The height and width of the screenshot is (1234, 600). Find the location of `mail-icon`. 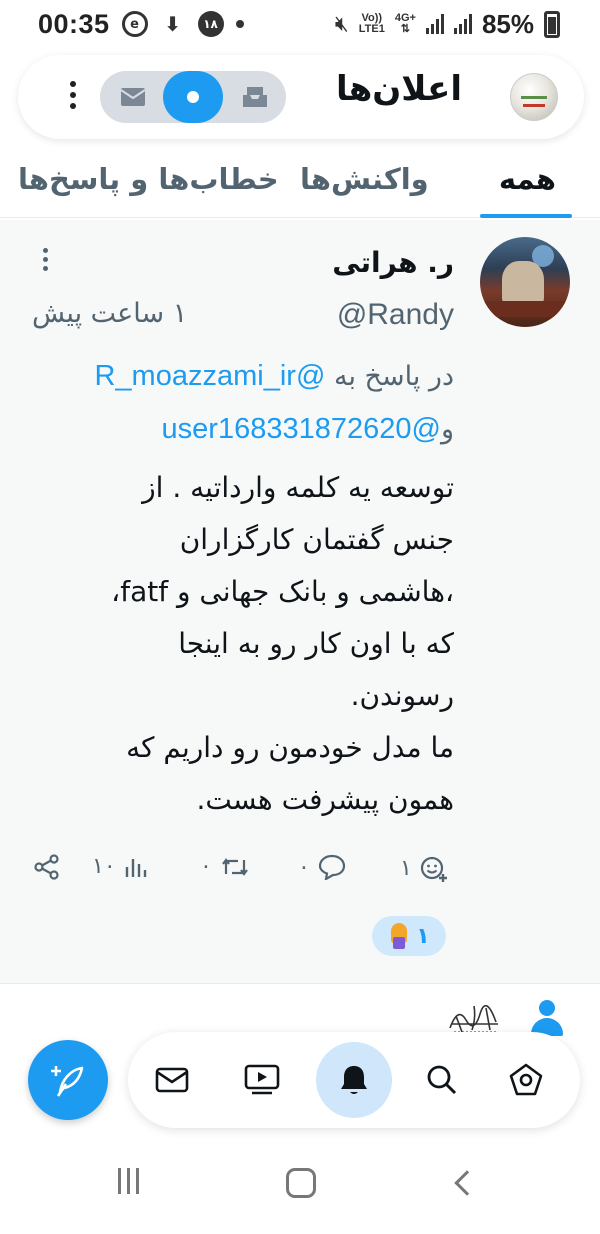

mail-icon is located at coordinates (133, 97).